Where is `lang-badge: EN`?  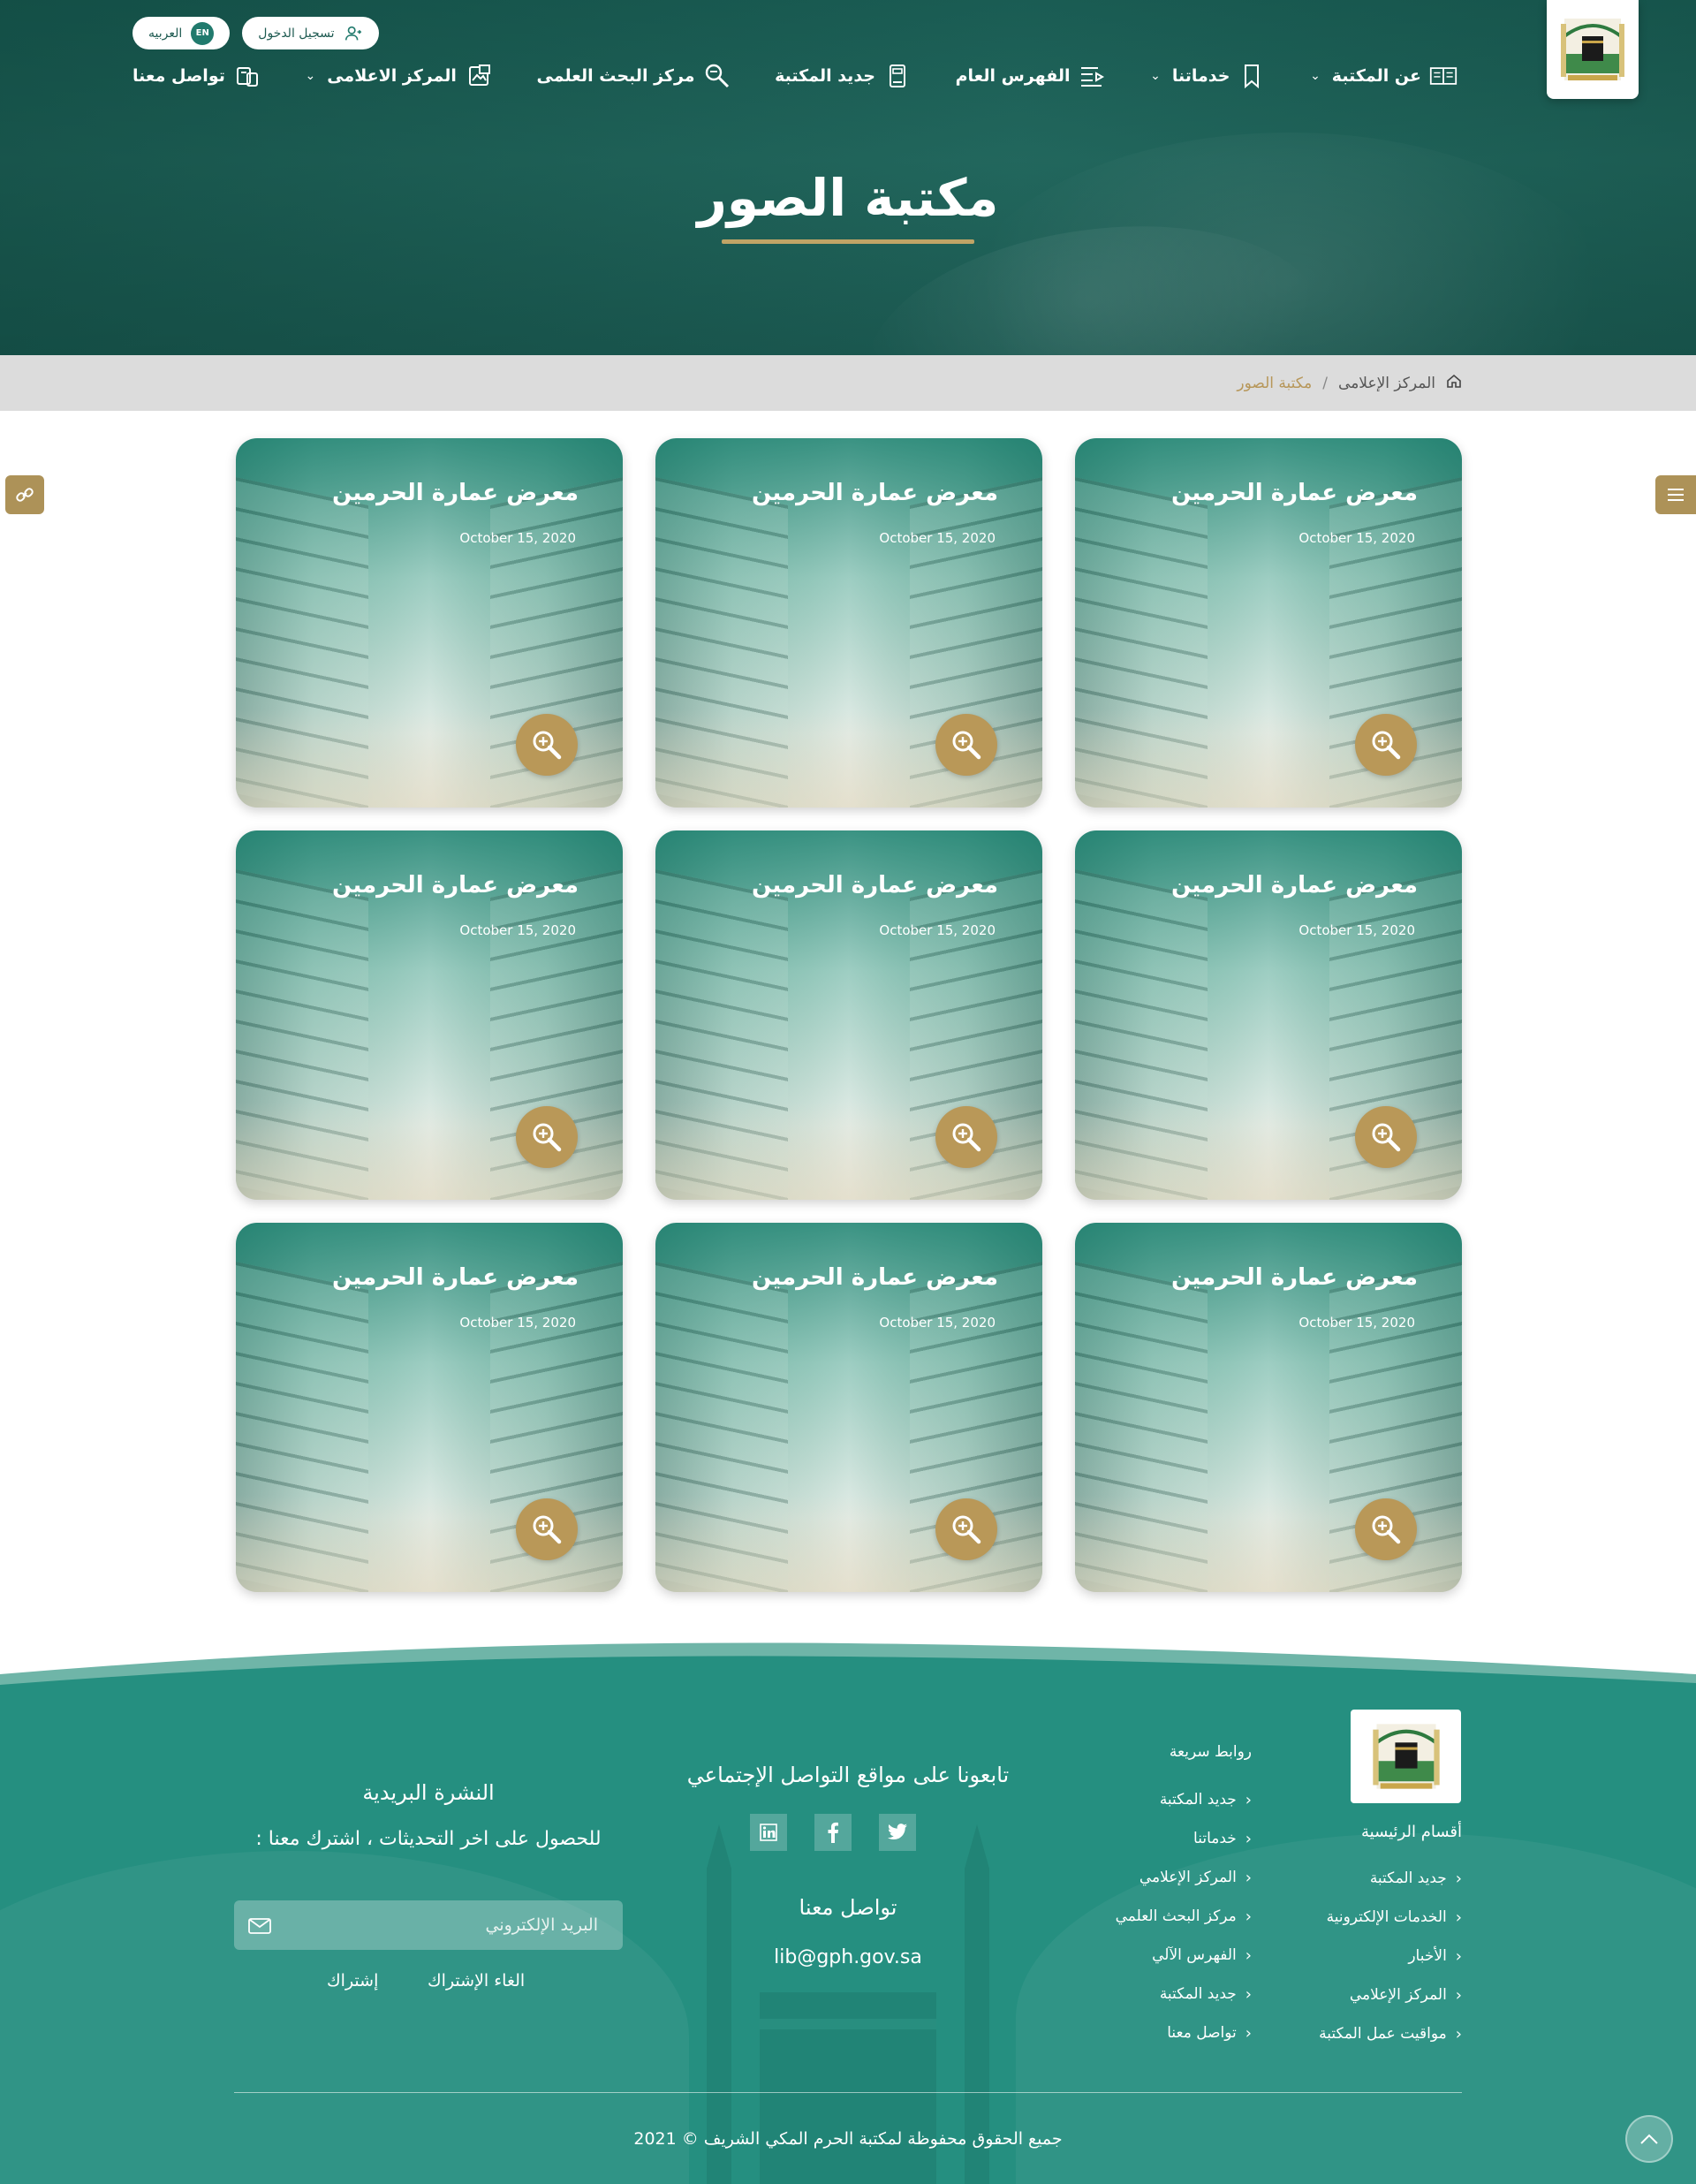 lang-badge: EN is located at coordinates (203, 33).